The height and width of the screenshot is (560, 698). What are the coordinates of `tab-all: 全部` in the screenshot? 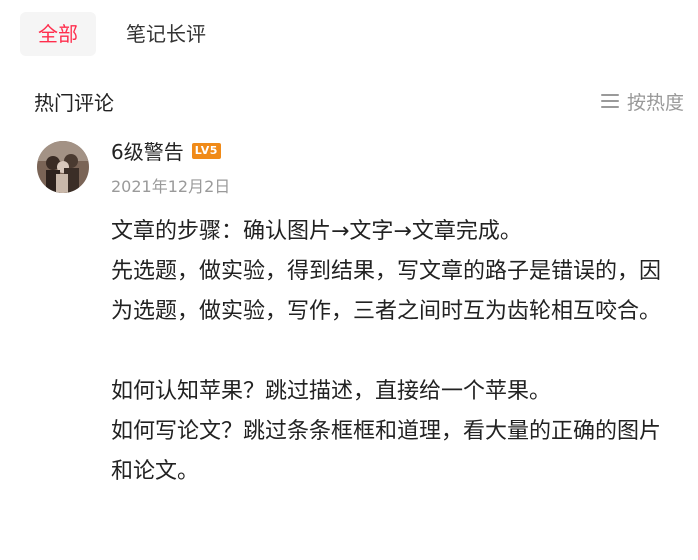 It's located at (58, 34).